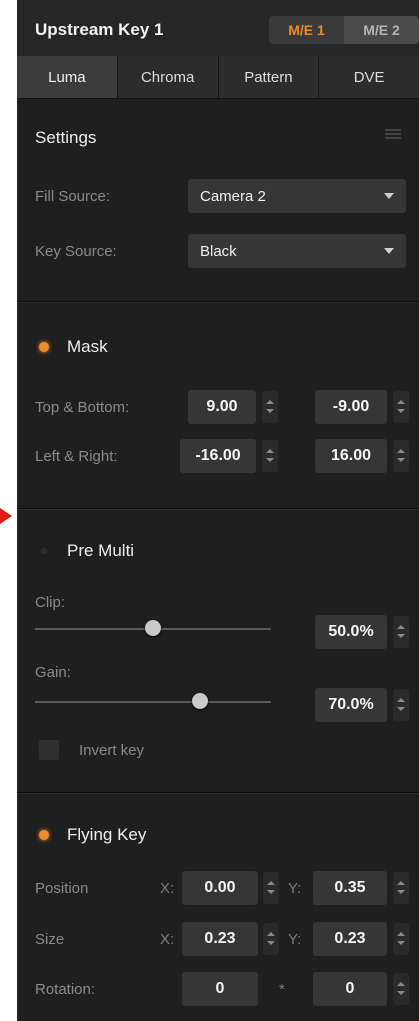 This screenshot has height=1021, width=419. I want to click on clip-label: Clip:, so click(50, 602).